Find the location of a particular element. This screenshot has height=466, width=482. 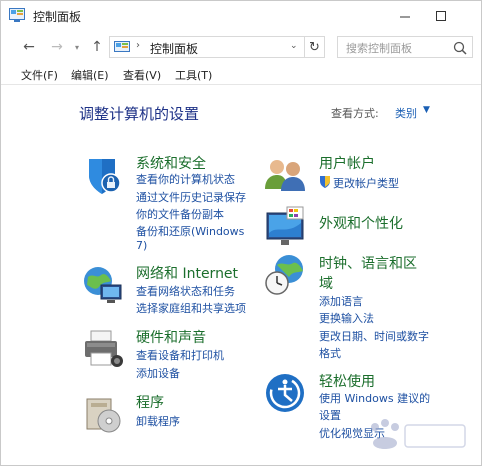

link-change-account-type: 更改帐户类型 is located at coordinates (366, 183).